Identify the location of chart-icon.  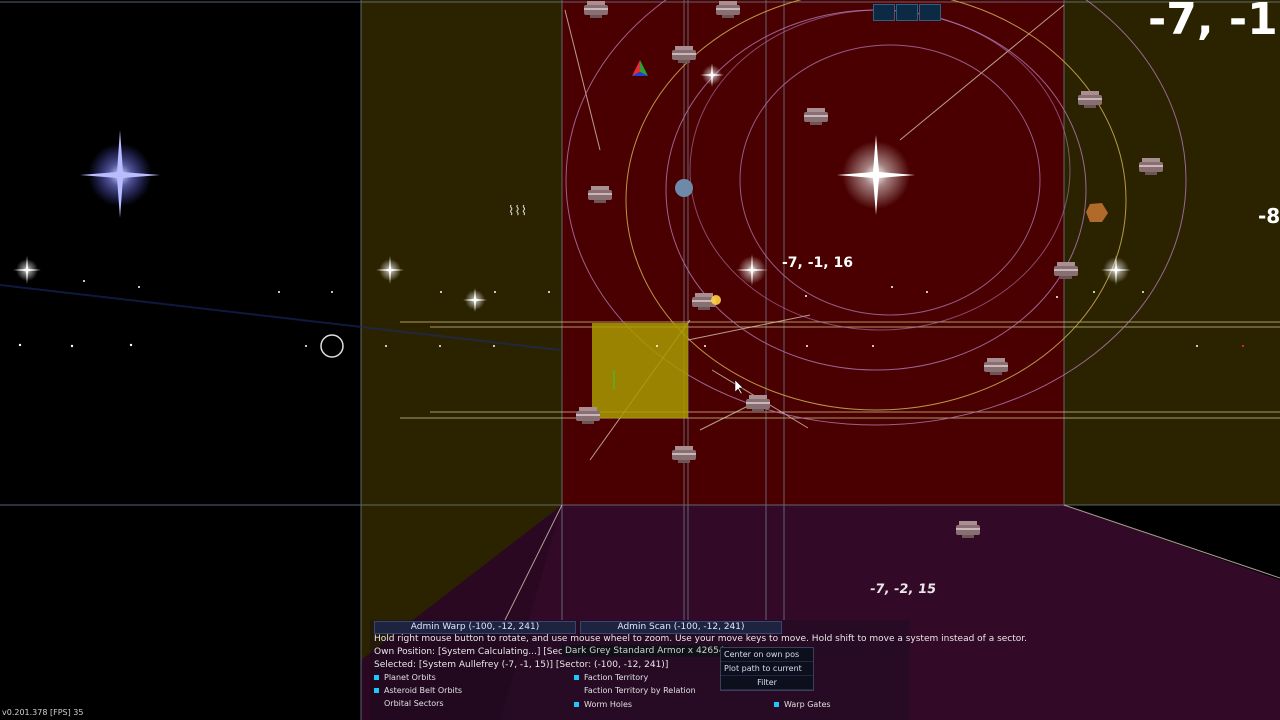
(930, 12).